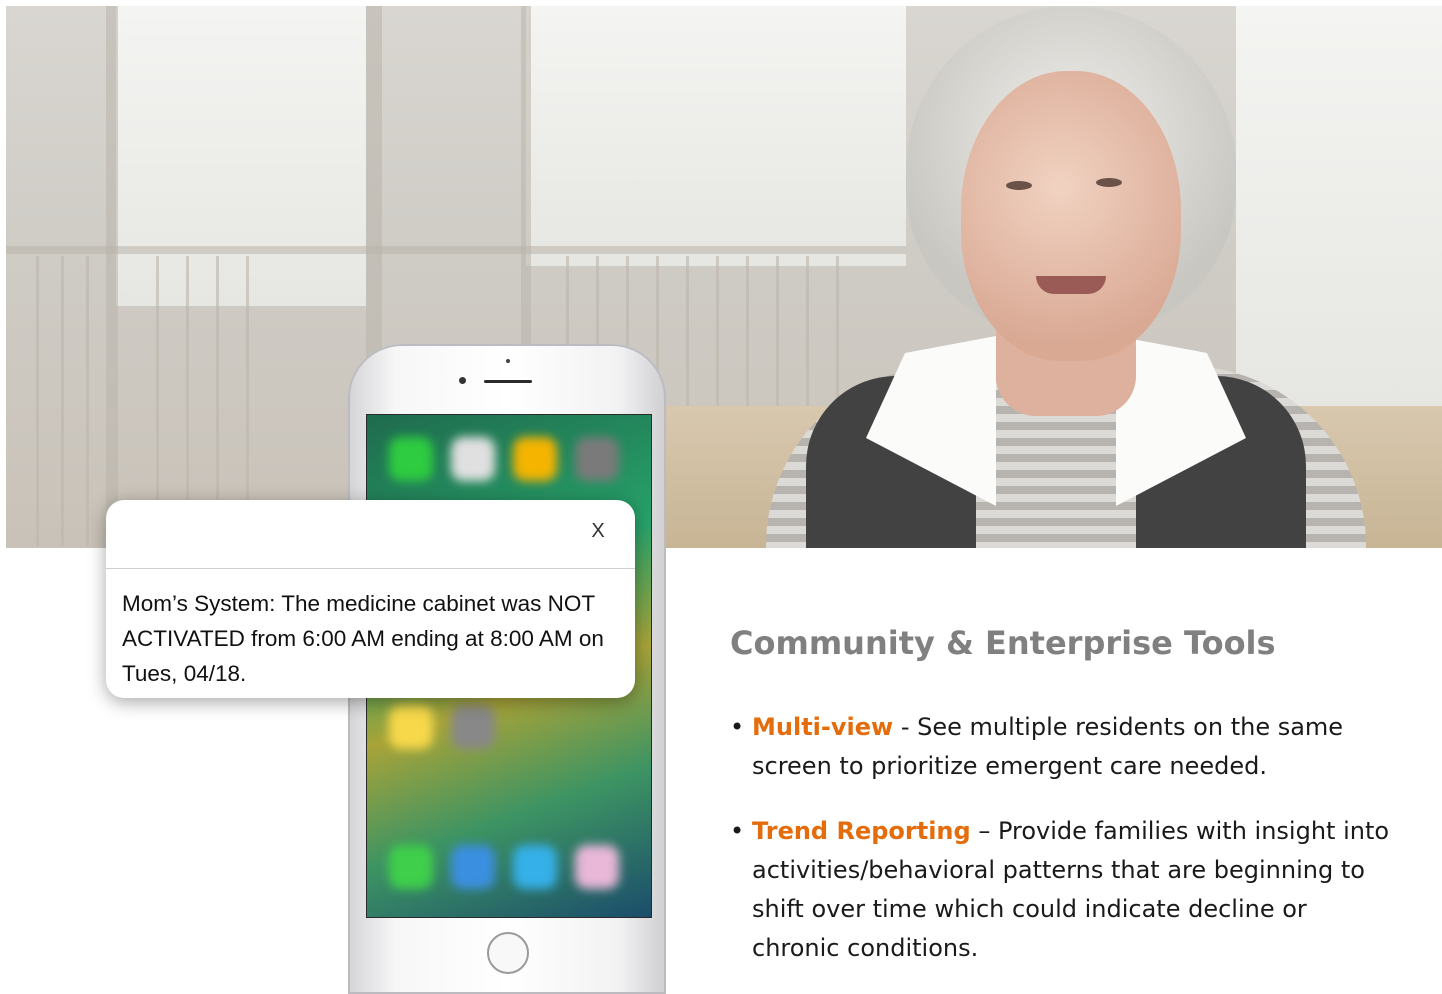  I want to click on home-button, so click(508, 953).